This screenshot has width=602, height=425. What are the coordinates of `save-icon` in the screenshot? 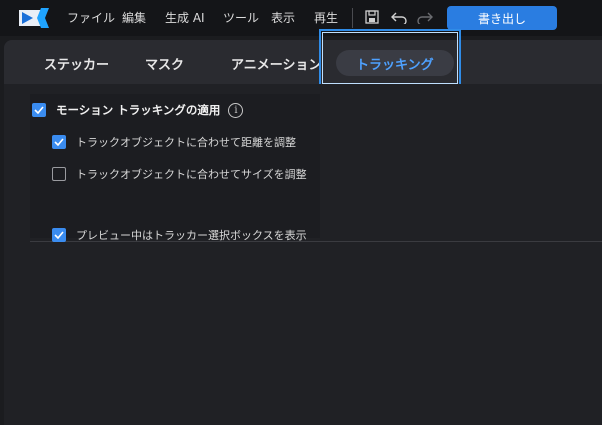 It's located at (372, 17).